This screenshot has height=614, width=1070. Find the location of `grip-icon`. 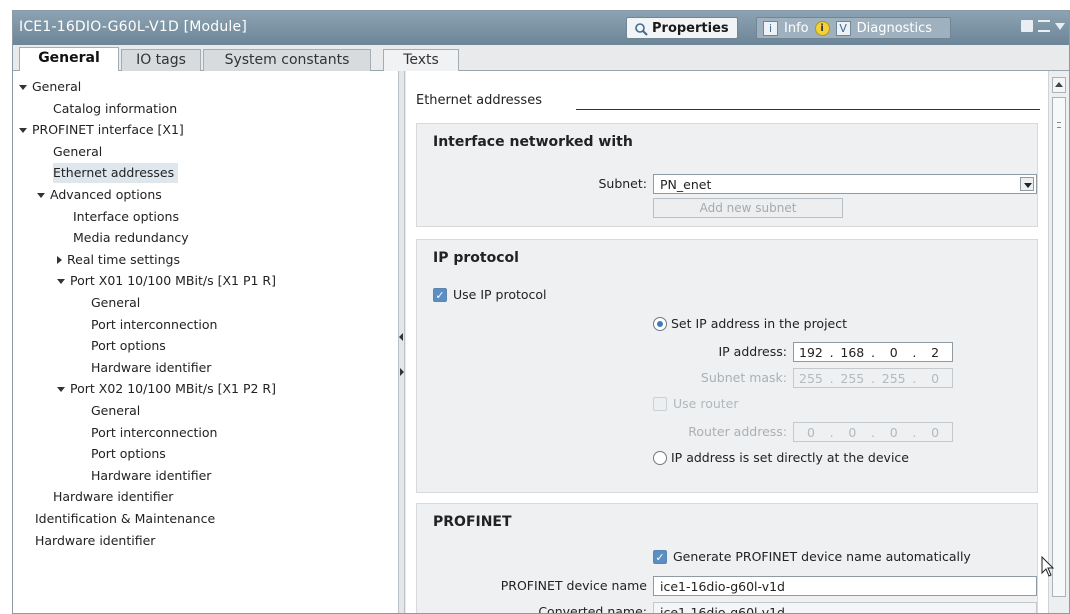

grip-icon is located at coordinates (1059, 125).